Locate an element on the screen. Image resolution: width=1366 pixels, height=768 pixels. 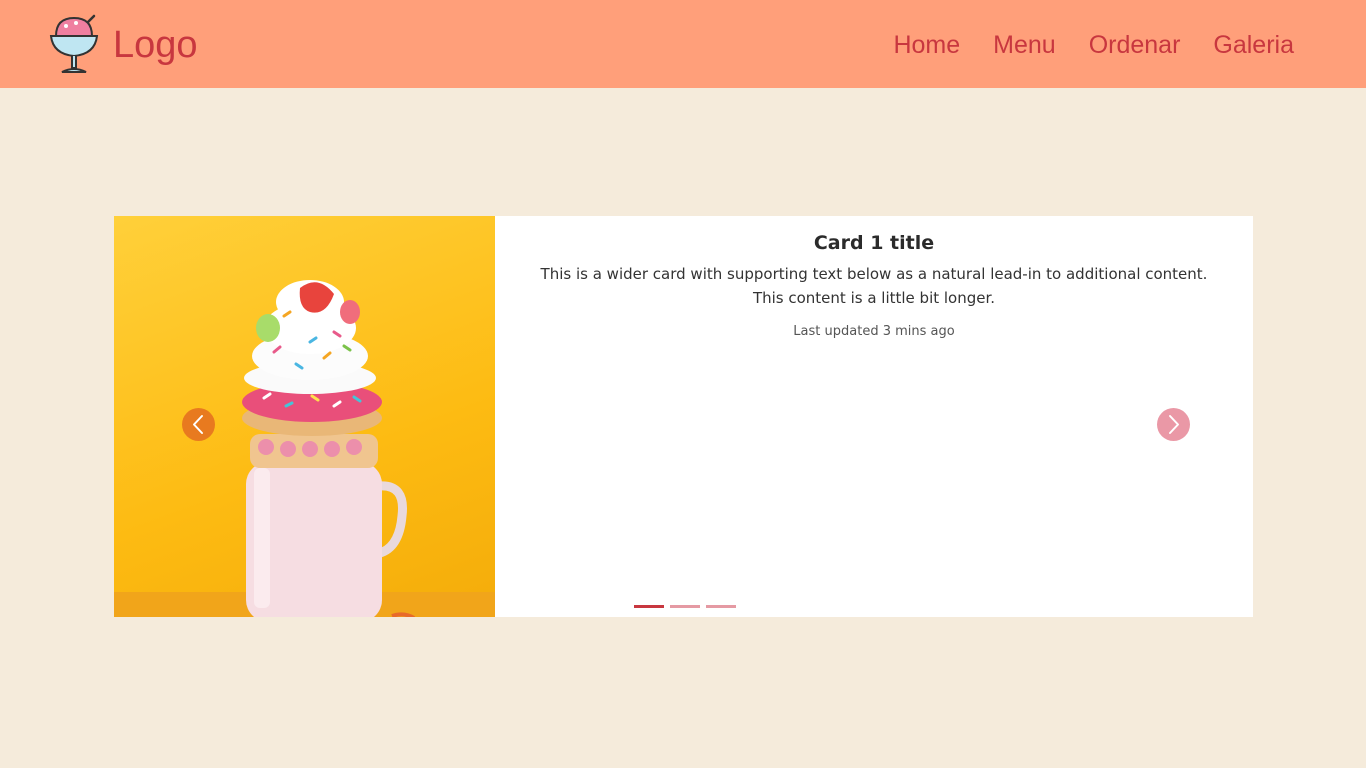
chevron-left-icon is located at coordinates (198, 424).